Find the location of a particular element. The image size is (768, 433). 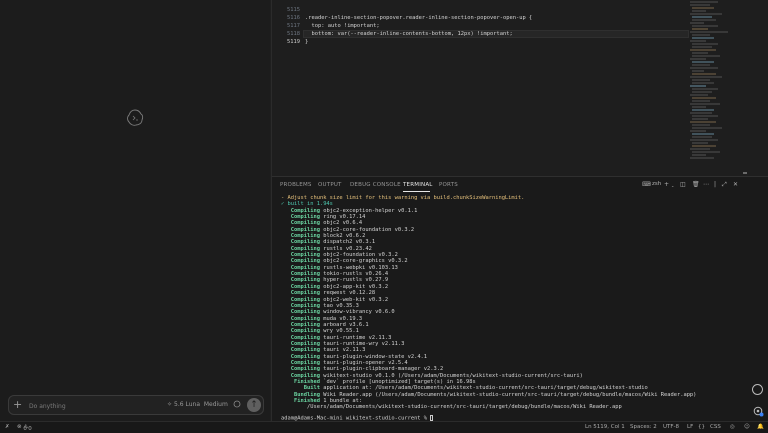

cursor-position: Ln 5119, Col 1 is located at coordinates (605, 427).